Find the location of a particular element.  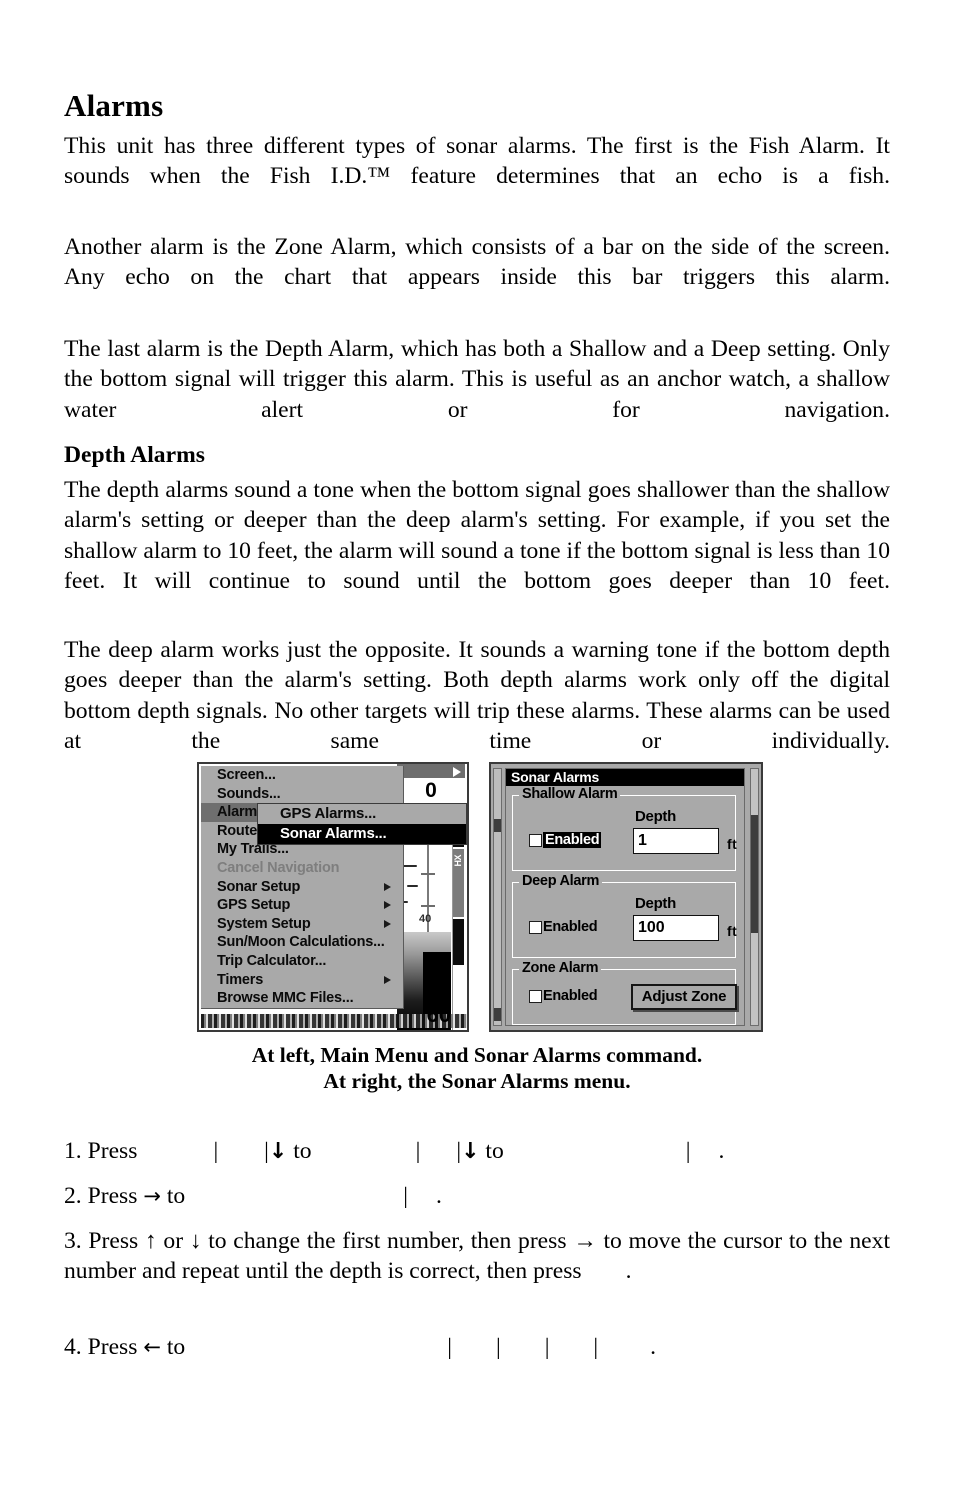

page-title: Alarms is located at coordinates (114, 105).